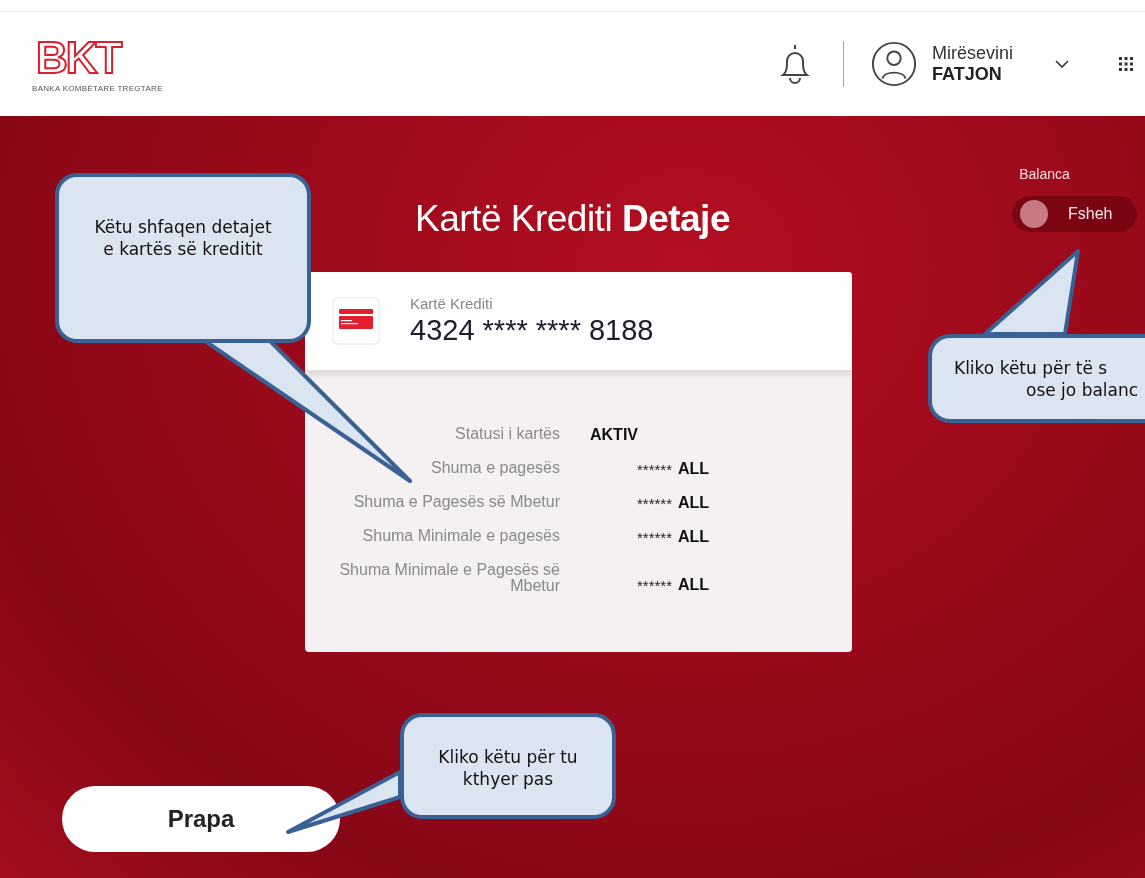 The image size is (1145, 878). What do you see at coordinates (893, 64) in the screenshot?
I see `user-avatar-icon` at bounding box center [893, 64].